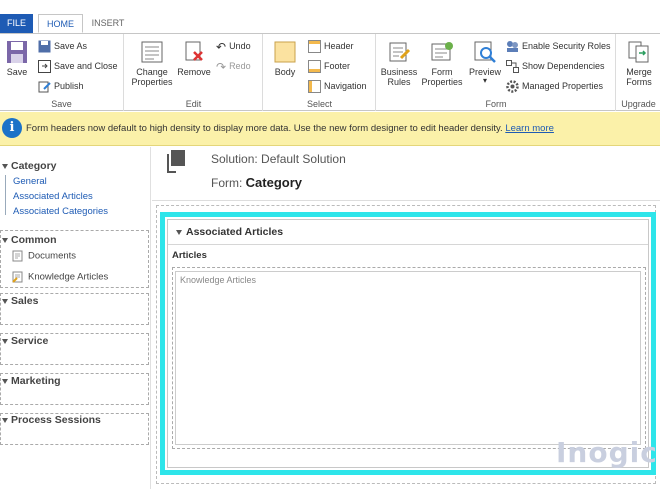 This screenshot has width=660, height=489. What do you see at coordinates (607, 452) in the screenshot?
I see `watermark-logo: Inogic` at bounding box center [607, 452].